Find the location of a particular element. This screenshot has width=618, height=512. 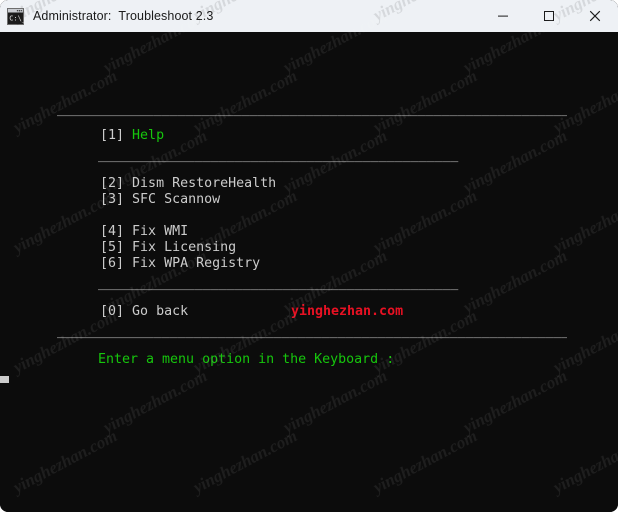

menu-item-3-label: SFC Scannow is located at coordinates (176, 199).